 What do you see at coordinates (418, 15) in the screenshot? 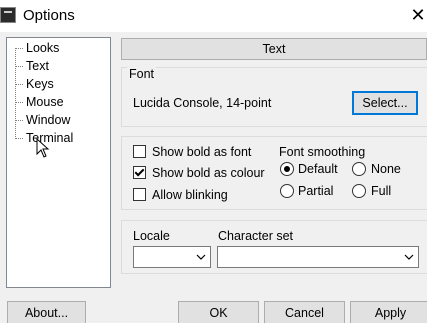
I see `close-icon: ✕` at bounding box center [418, 15].